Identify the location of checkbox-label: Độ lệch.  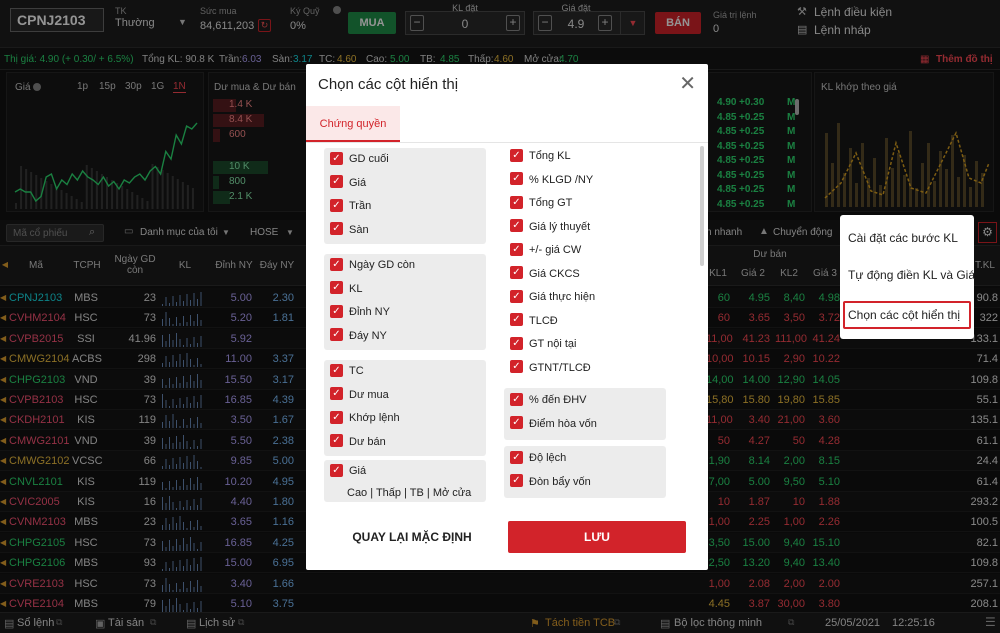
(548, 458).